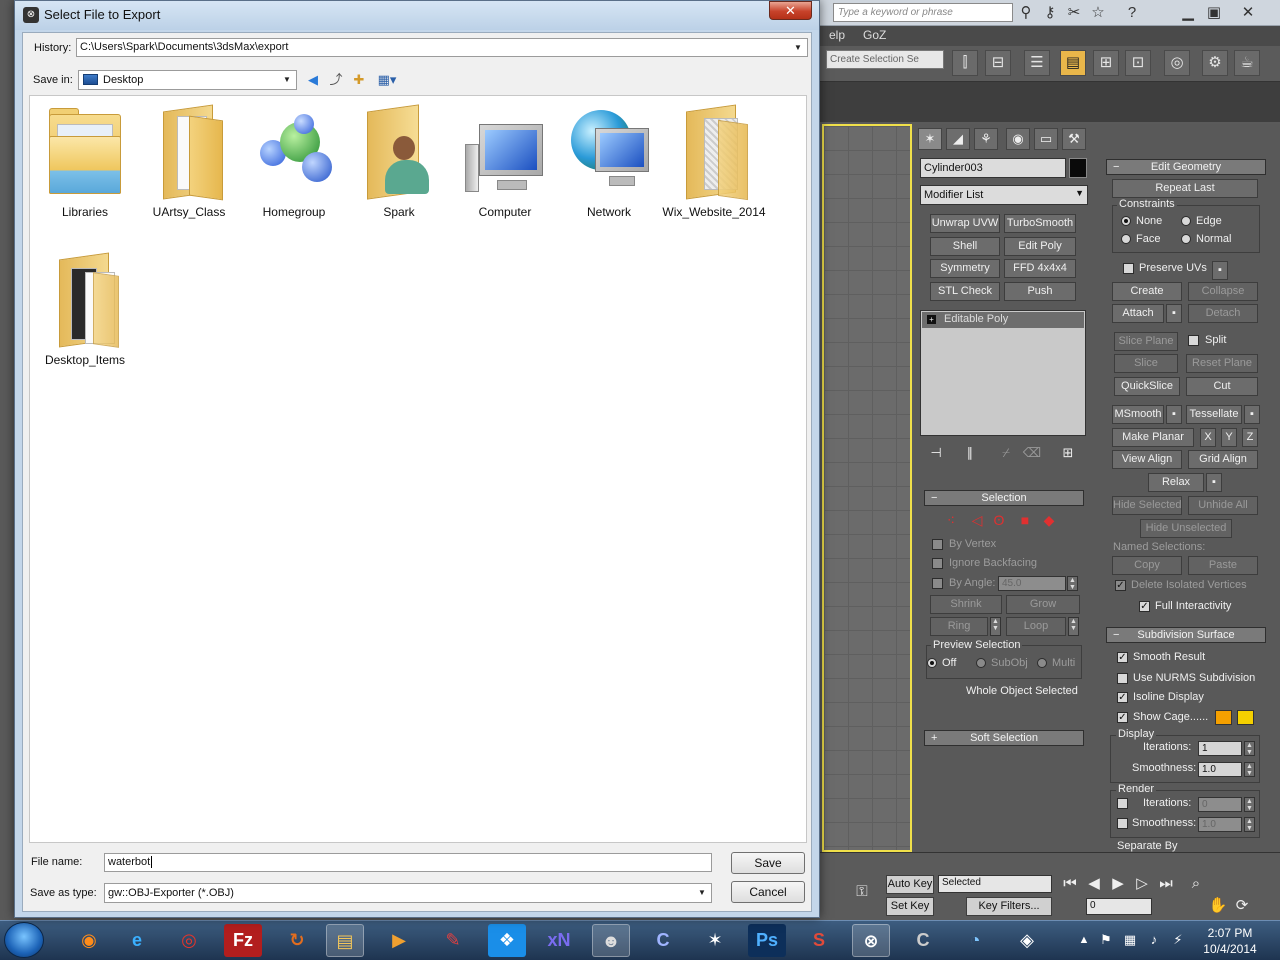 The width and height of the screenshot is (1280, 960). What do you see at coordinates (1122, 697) in the screenshot?
I see `isoline-display-checkbox: ✓` at bounding box center [1122, 697].